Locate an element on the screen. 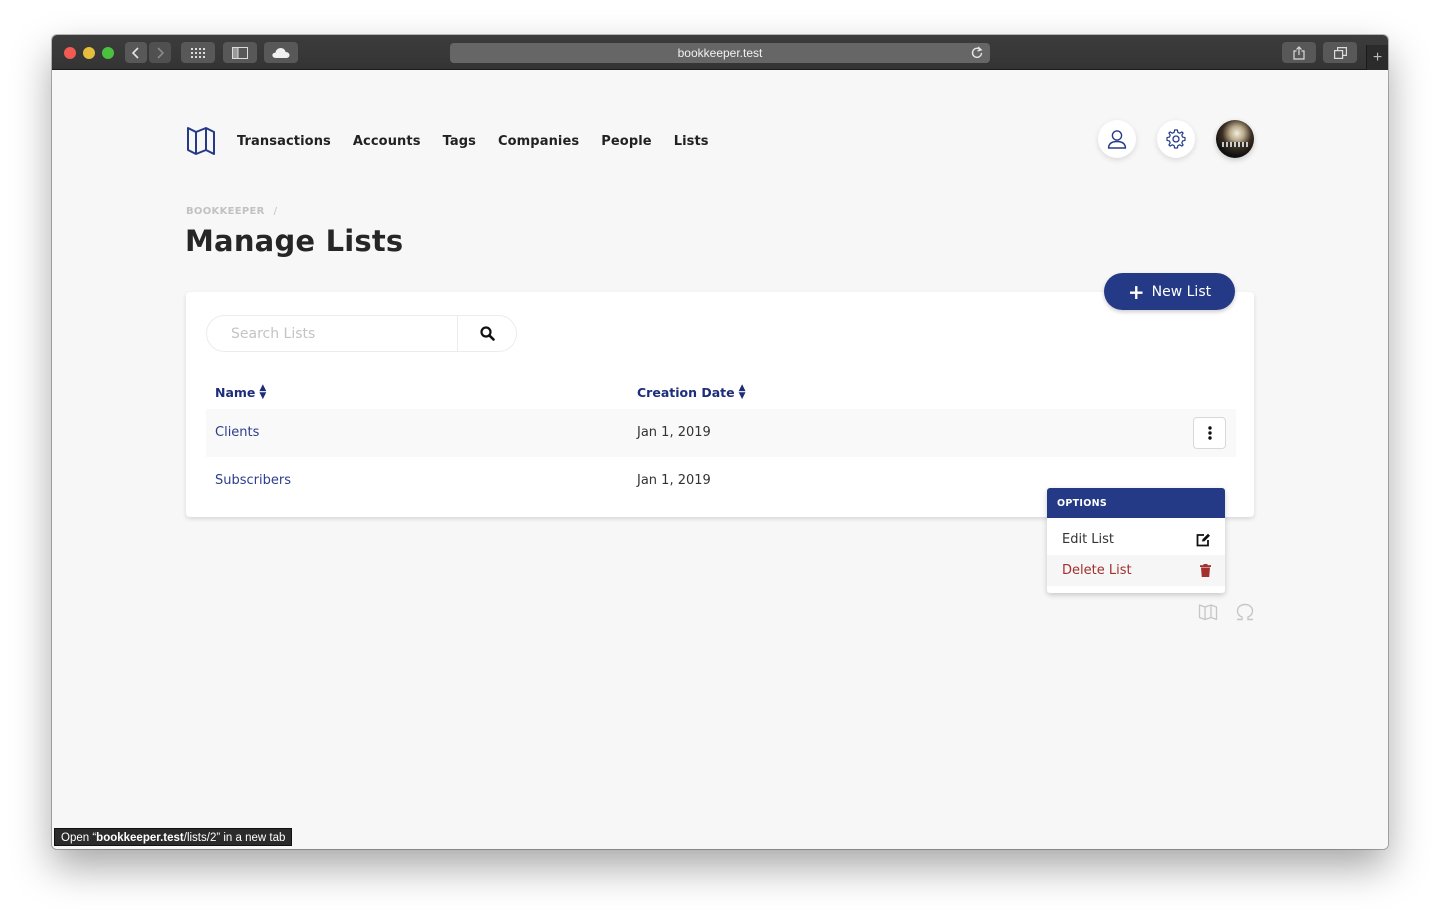 Image resolution: width=1440 pixels, height=918 pixels. edit-list-menu-item: Edit List is located at coordinates (1136, 539).